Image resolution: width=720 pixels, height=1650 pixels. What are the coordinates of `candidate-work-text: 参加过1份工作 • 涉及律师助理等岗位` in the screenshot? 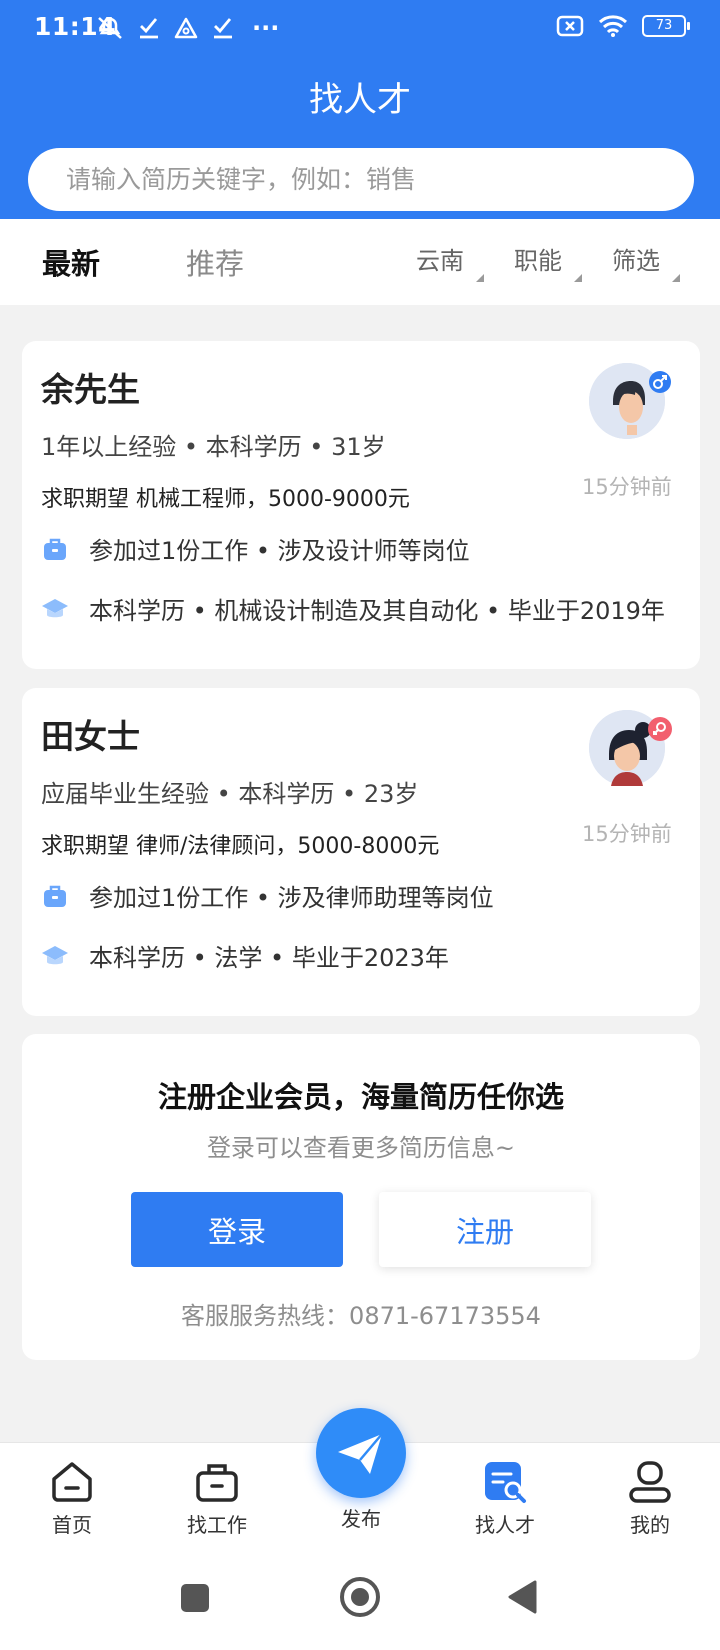 It's located at (291, 898).